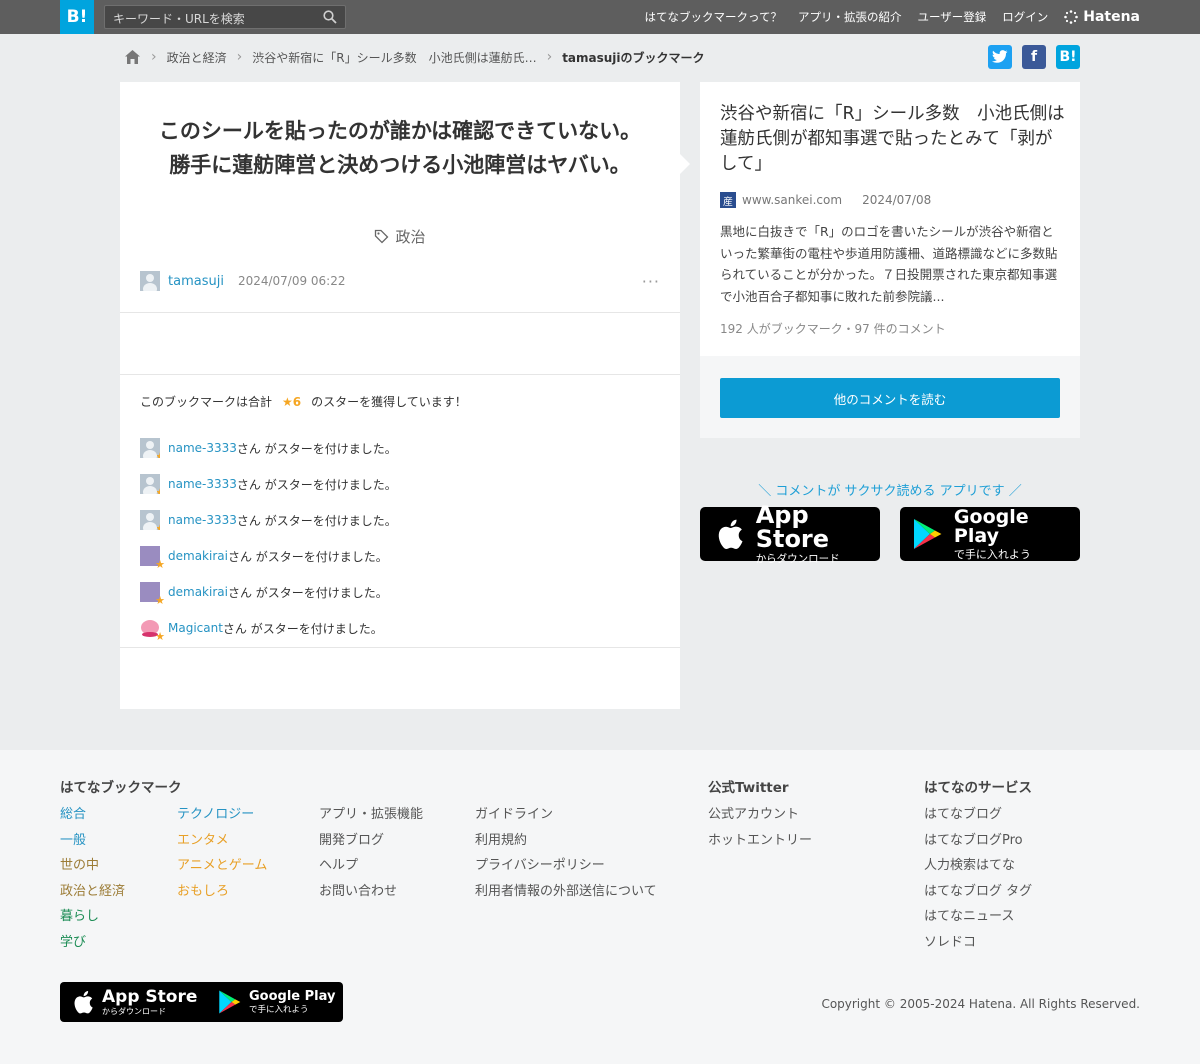 This screenshot has height=1064, width=1200. I want to click on search-box: キーワード・URLを検索, so click(225, 17).